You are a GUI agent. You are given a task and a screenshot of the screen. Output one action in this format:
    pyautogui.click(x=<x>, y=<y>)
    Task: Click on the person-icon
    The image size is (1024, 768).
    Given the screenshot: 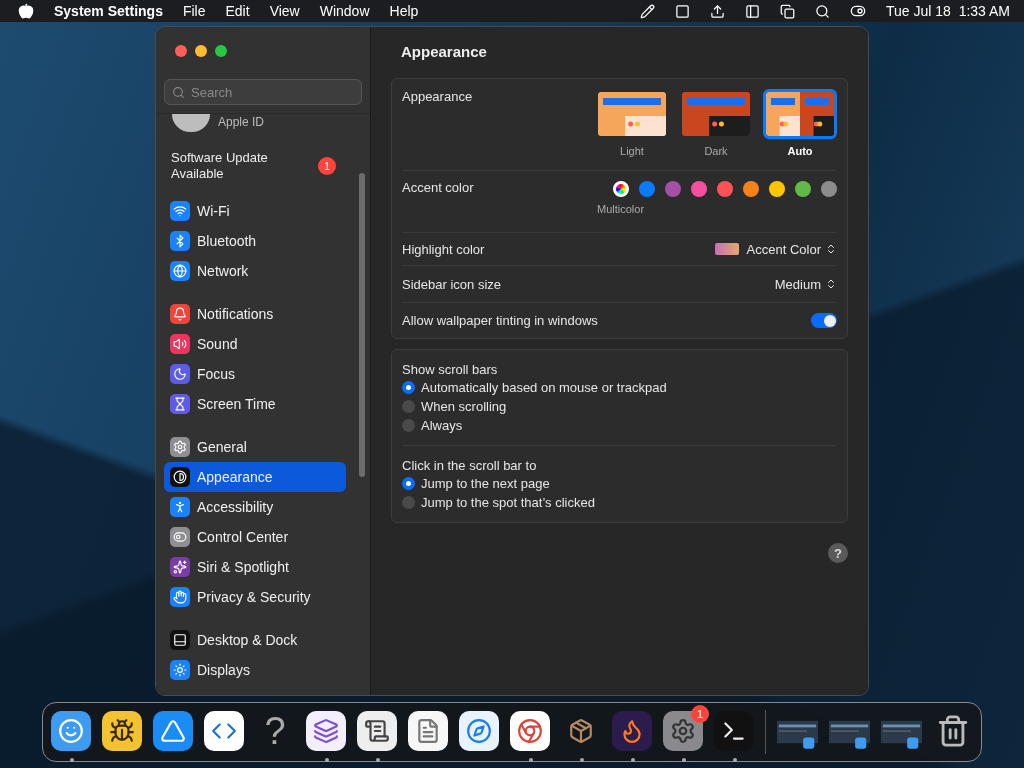 What is the action you would take?
    pyautogui.click(x=180, y=507)
    